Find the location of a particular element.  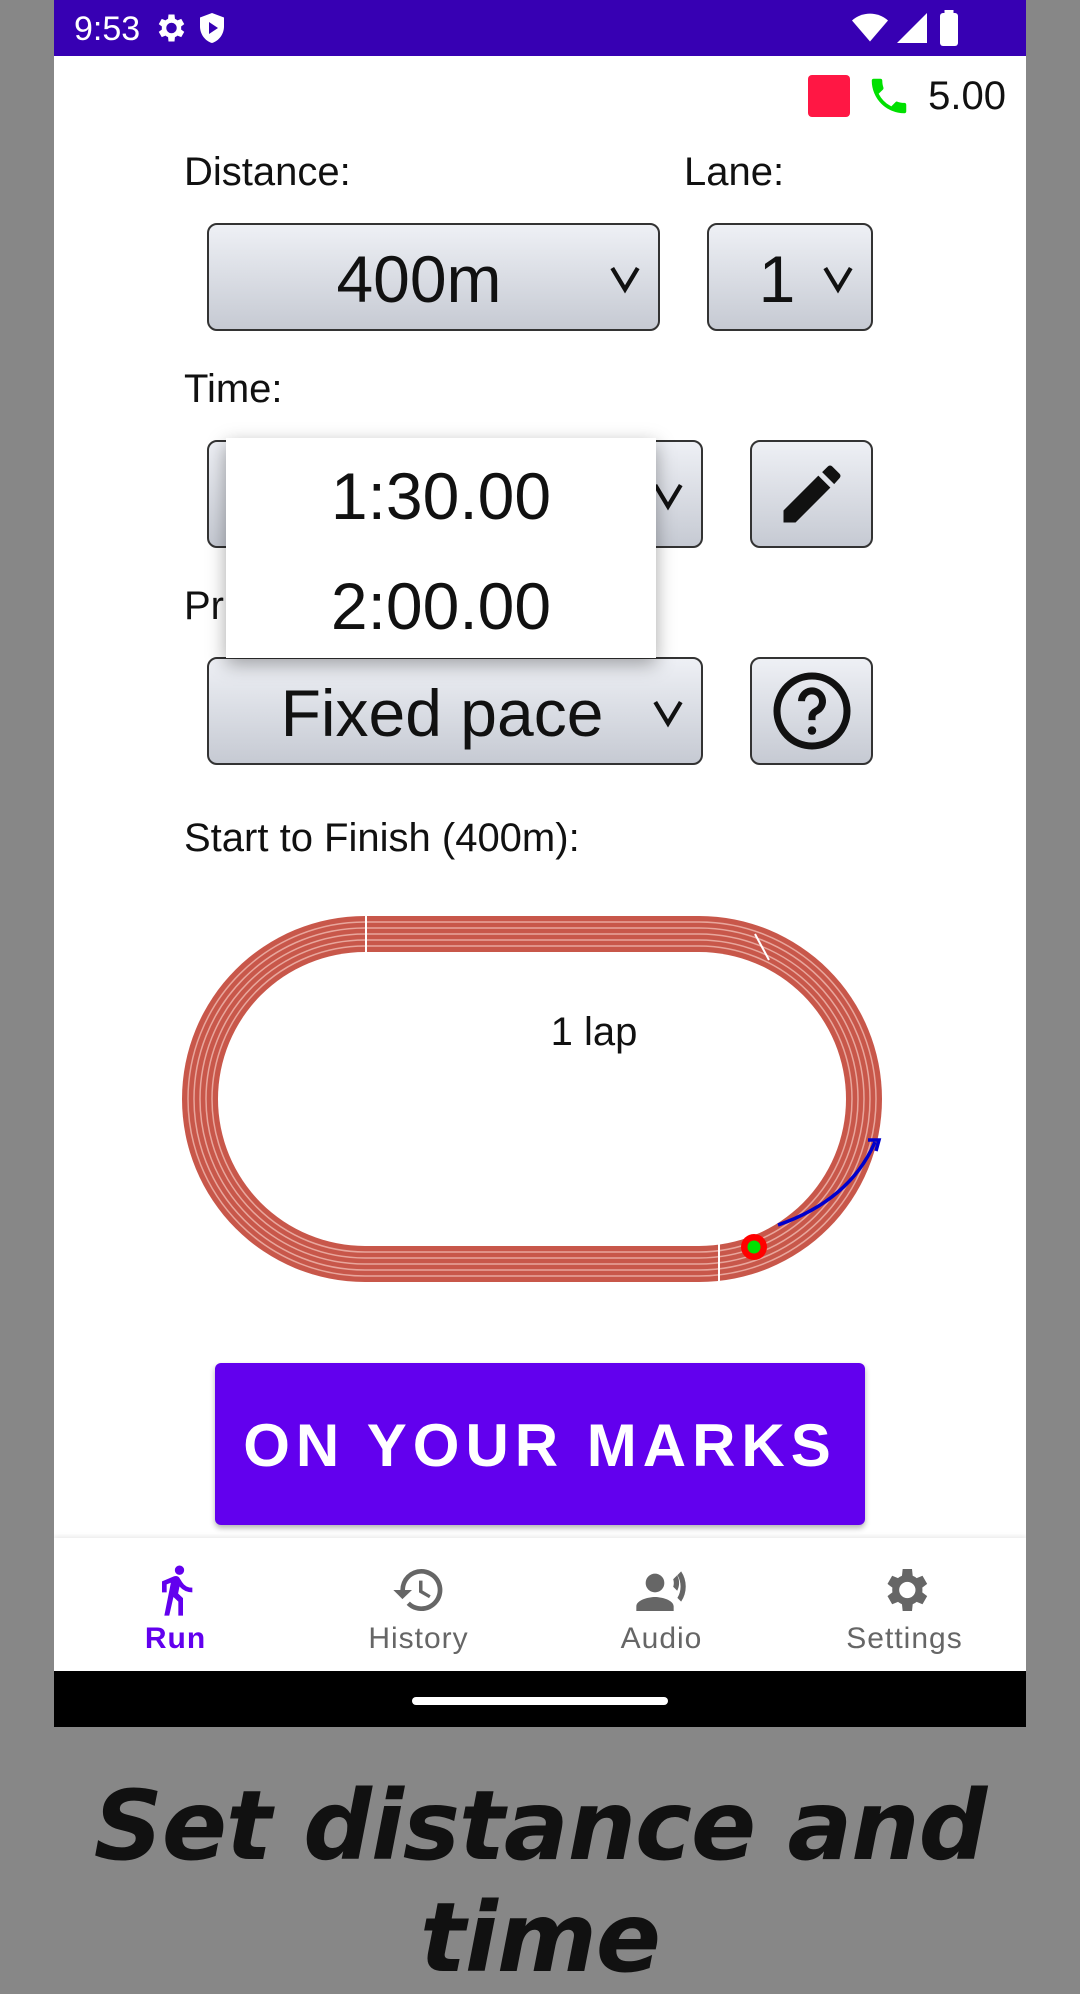

bottom-navigation: Run History Audio Settings is located at coordinates (540, 1604).